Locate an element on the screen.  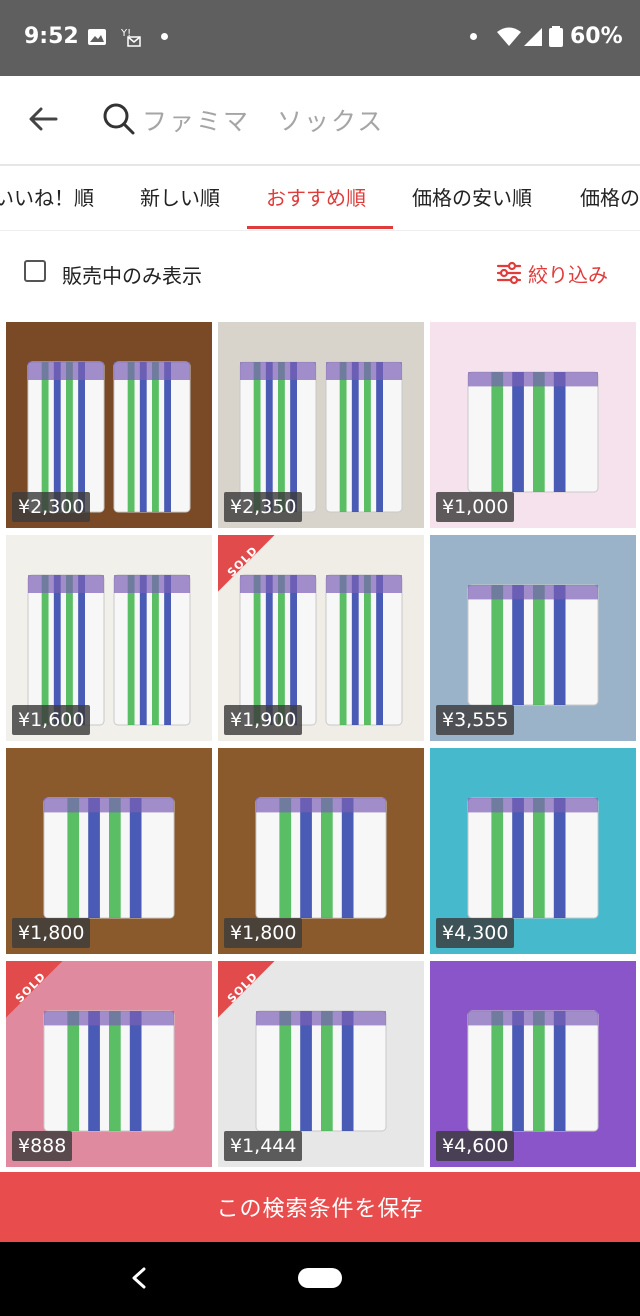
on-sale-only-checkbox is located at coordinates (35, 271).